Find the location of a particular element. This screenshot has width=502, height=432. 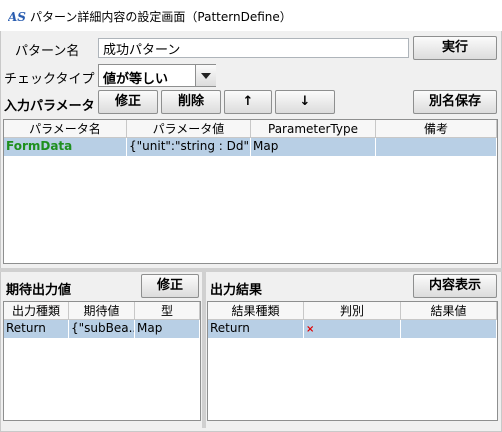

output-kind-cell: Return is located at coordinates (36, 329).